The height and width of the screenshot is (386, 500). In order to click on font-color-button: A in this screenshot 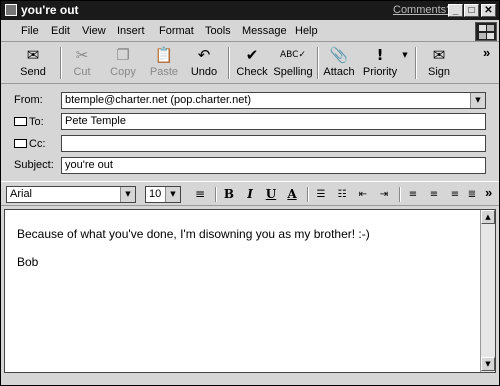, I will do `click(292, 194)`.